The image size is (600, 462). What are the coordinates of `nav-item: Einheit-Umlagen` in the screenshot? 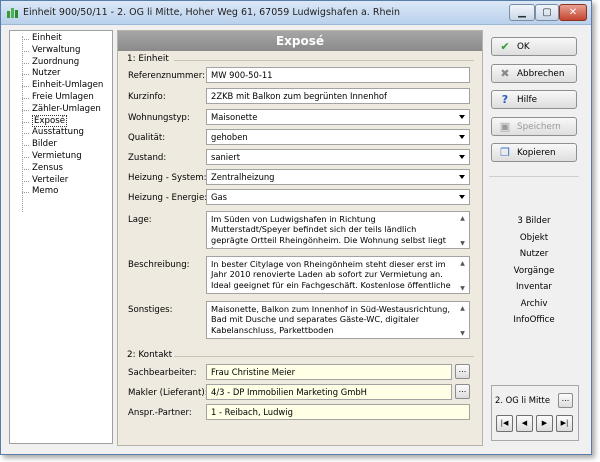 It's located at (61, 86).